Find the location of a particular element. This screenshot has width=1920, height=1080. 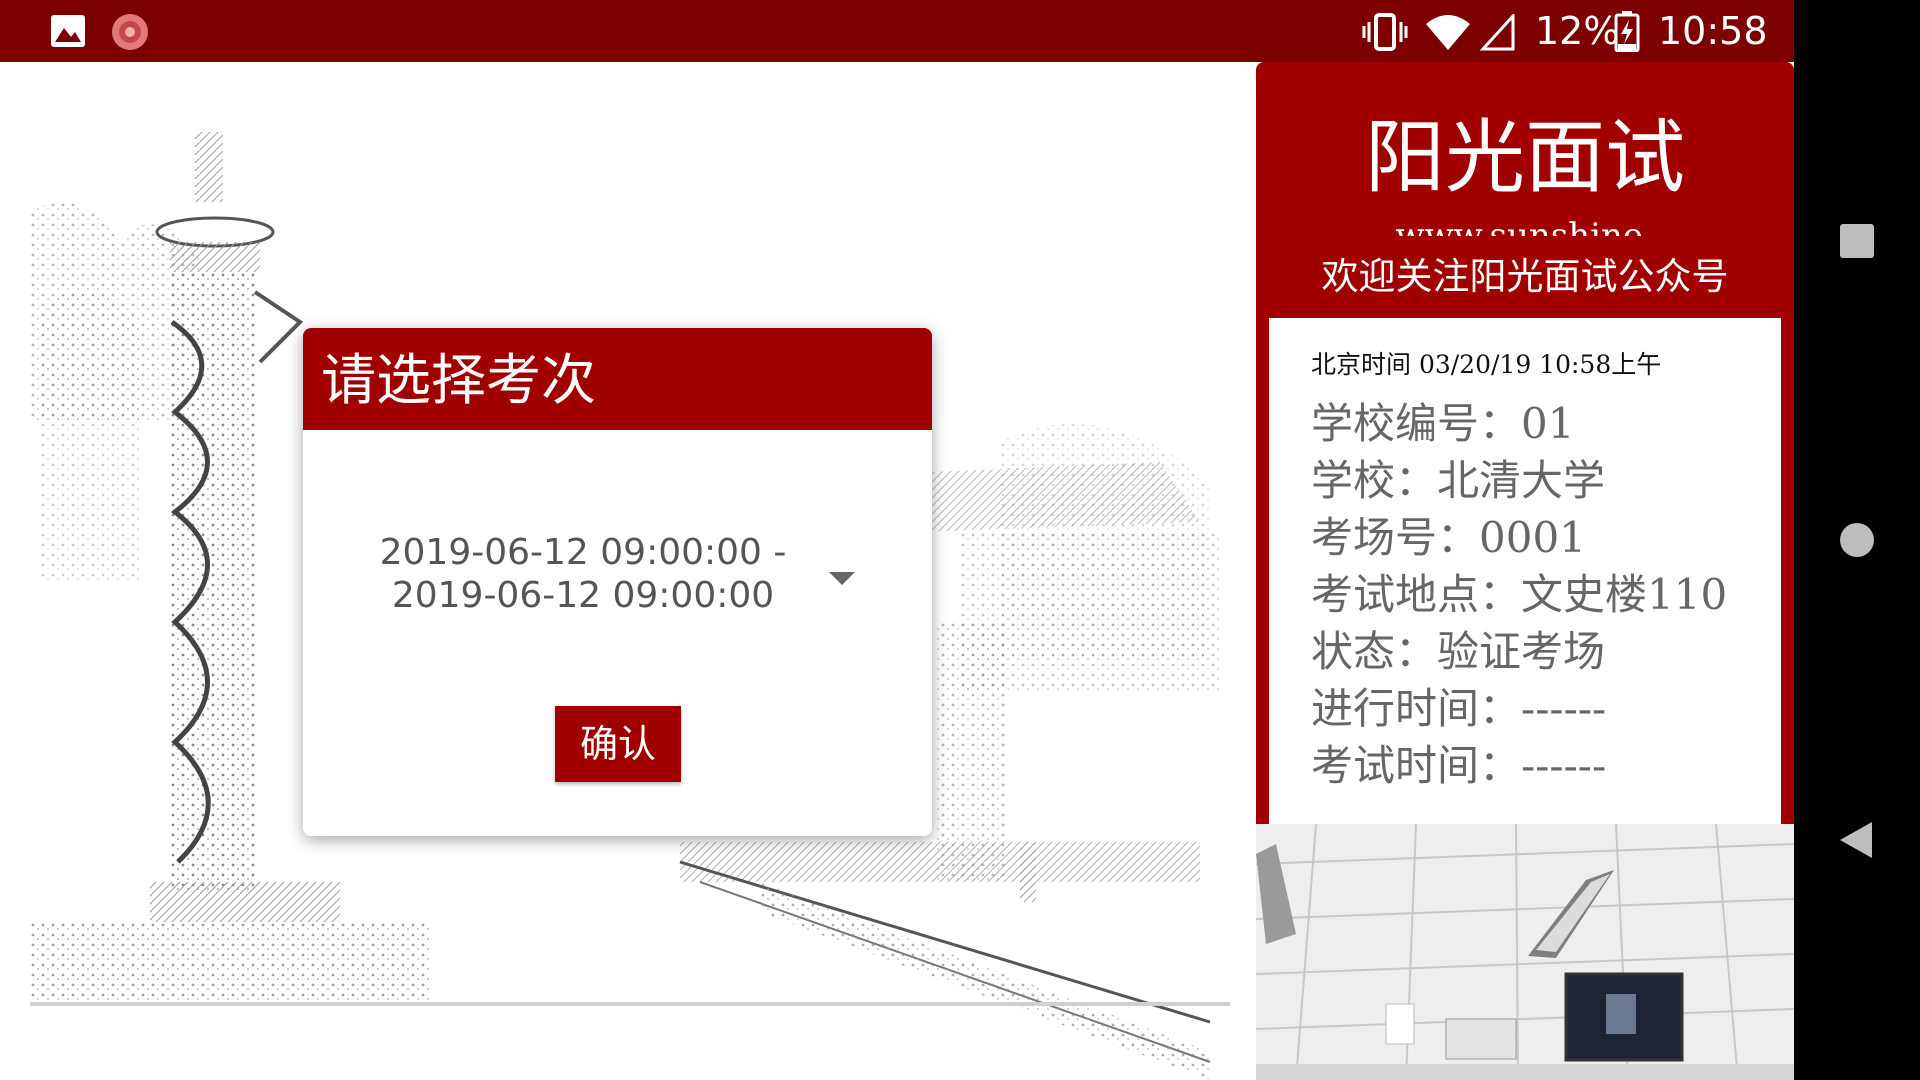

back-button is located at coordinates (1857, 840).